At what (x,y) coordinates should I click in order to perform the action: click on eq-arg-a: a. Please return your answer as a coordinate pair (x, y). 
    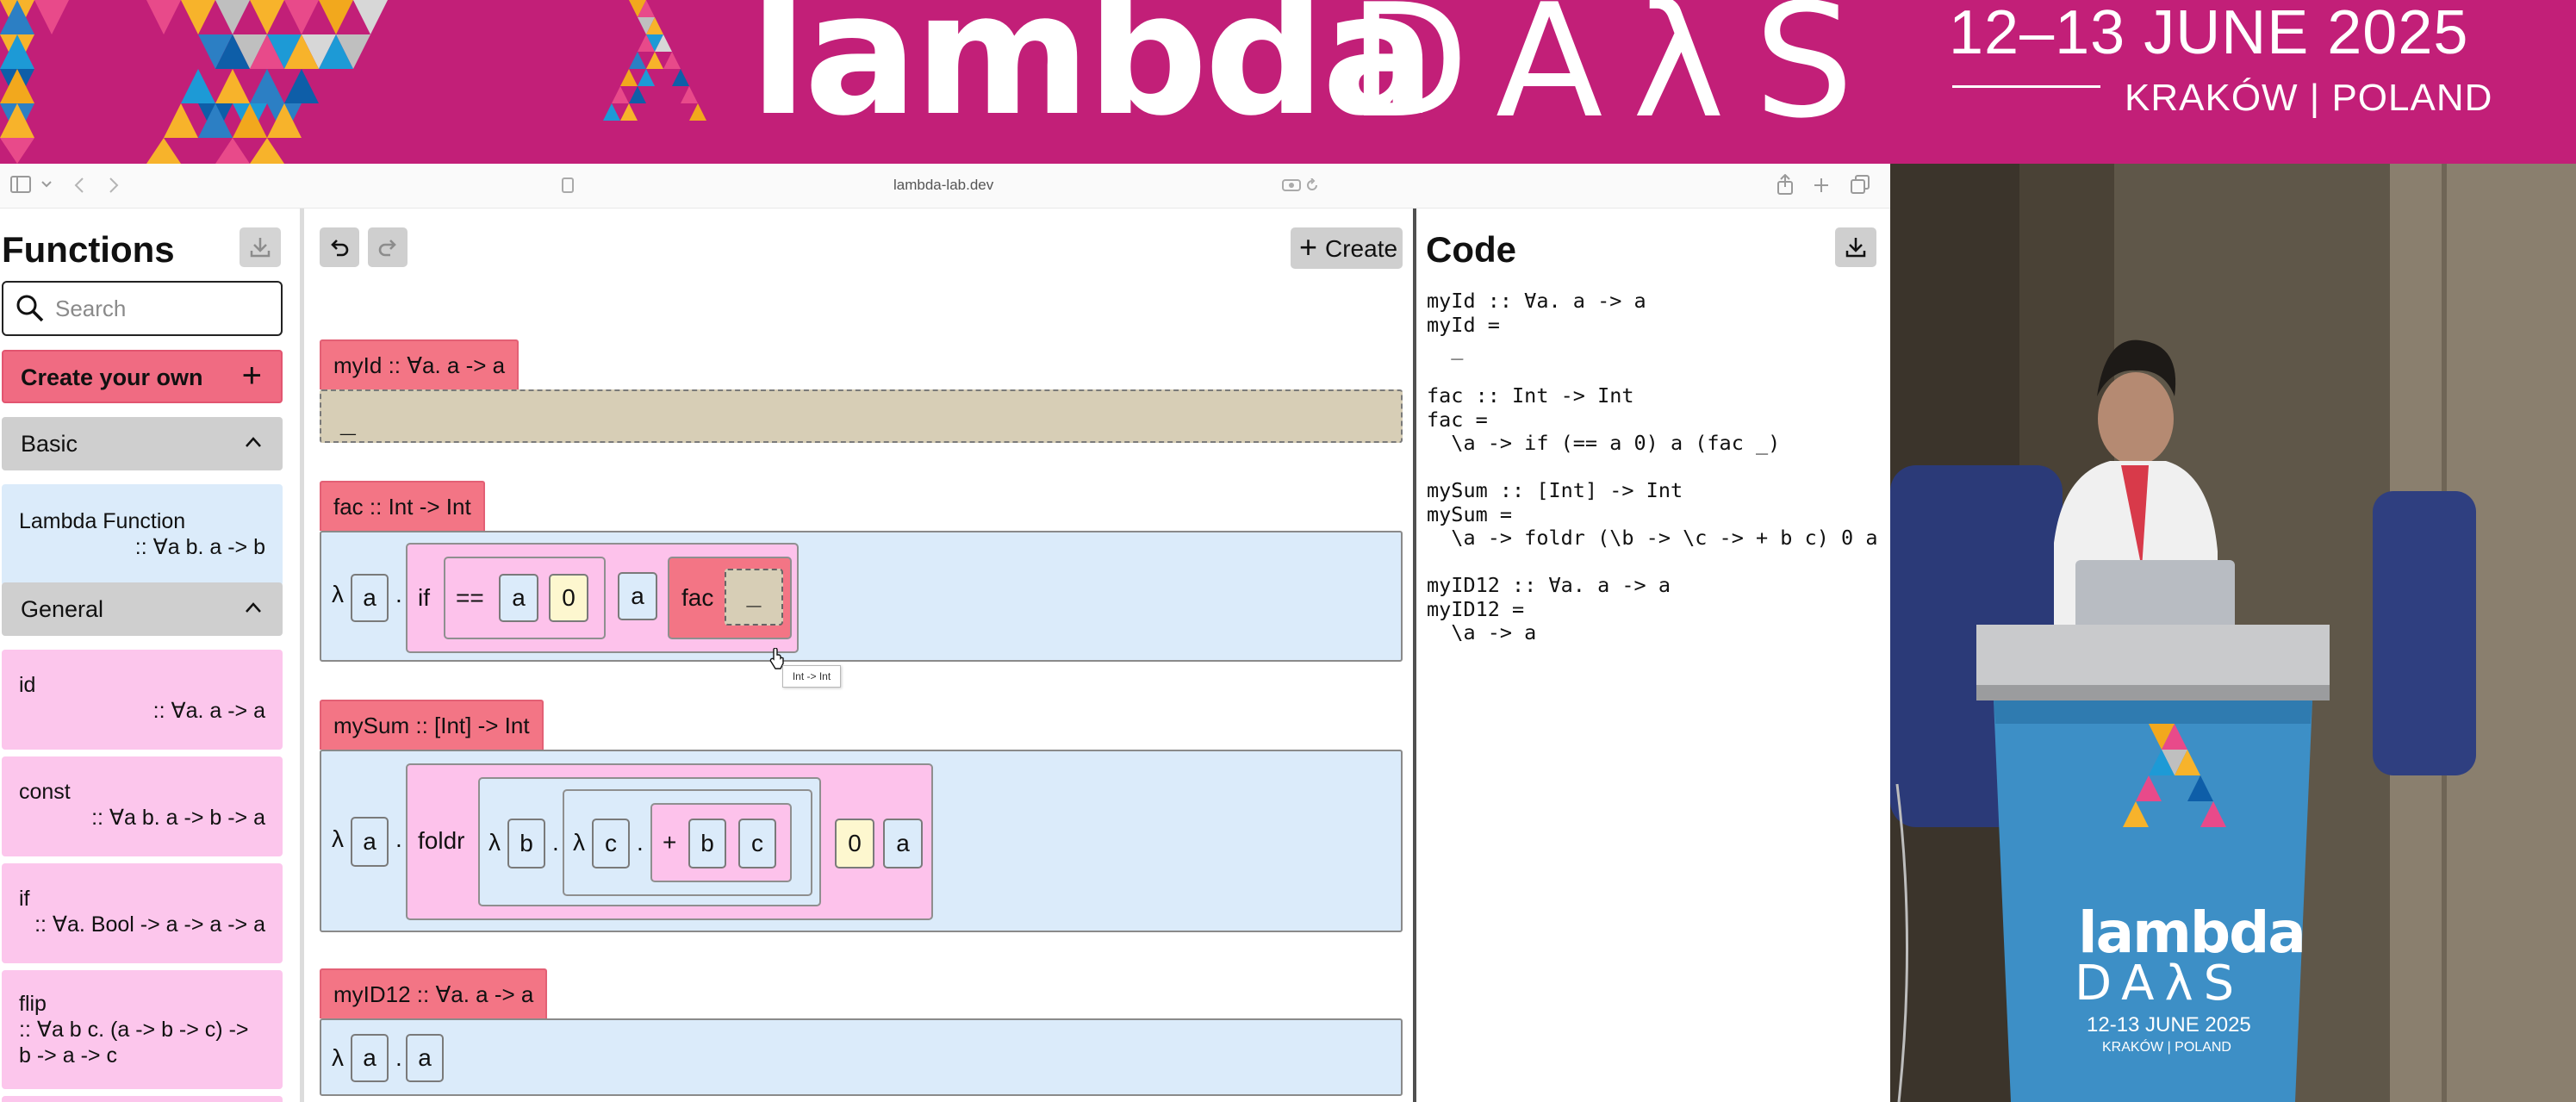
    Looking at the image, I should click on (519, 598).